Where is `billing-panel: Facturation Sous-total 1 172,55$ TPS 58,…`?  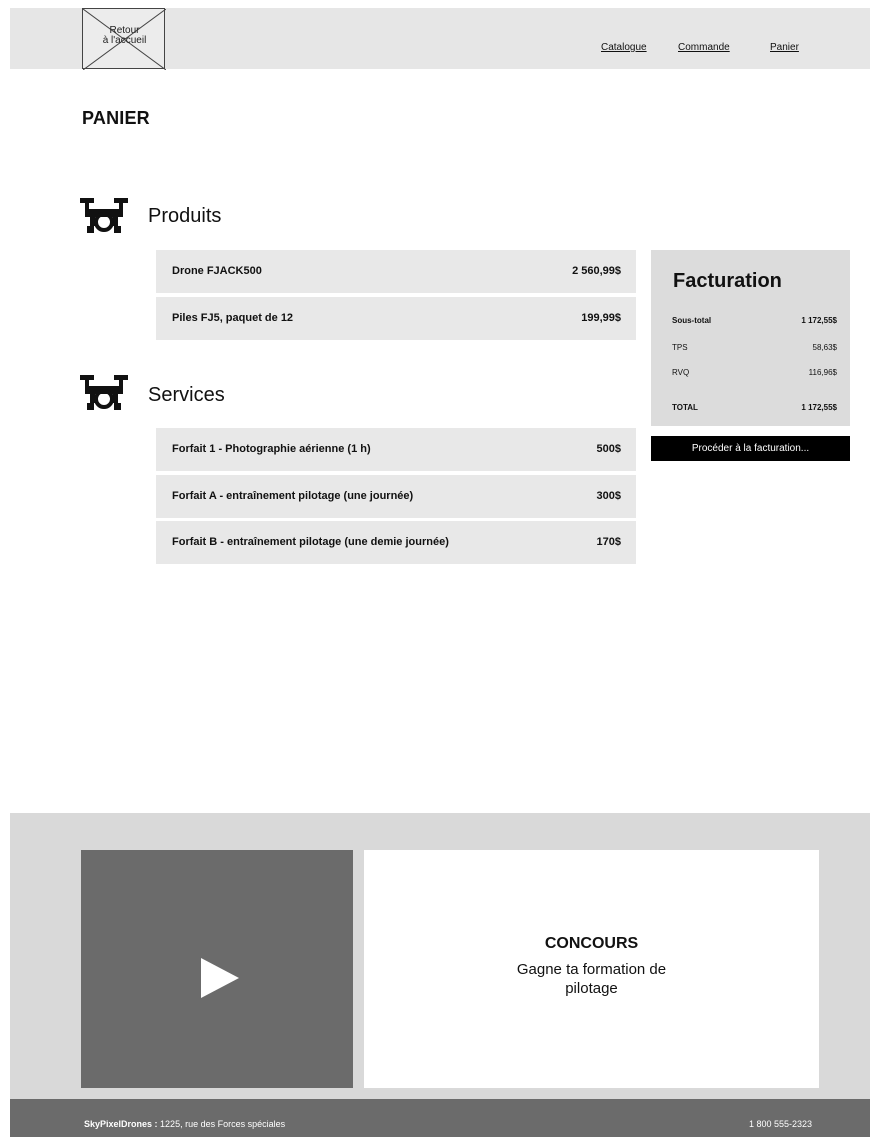 billing-panel: Facturation Sous-total 1 172,55$ TPS 58,… is located at coordinates (750, 338).